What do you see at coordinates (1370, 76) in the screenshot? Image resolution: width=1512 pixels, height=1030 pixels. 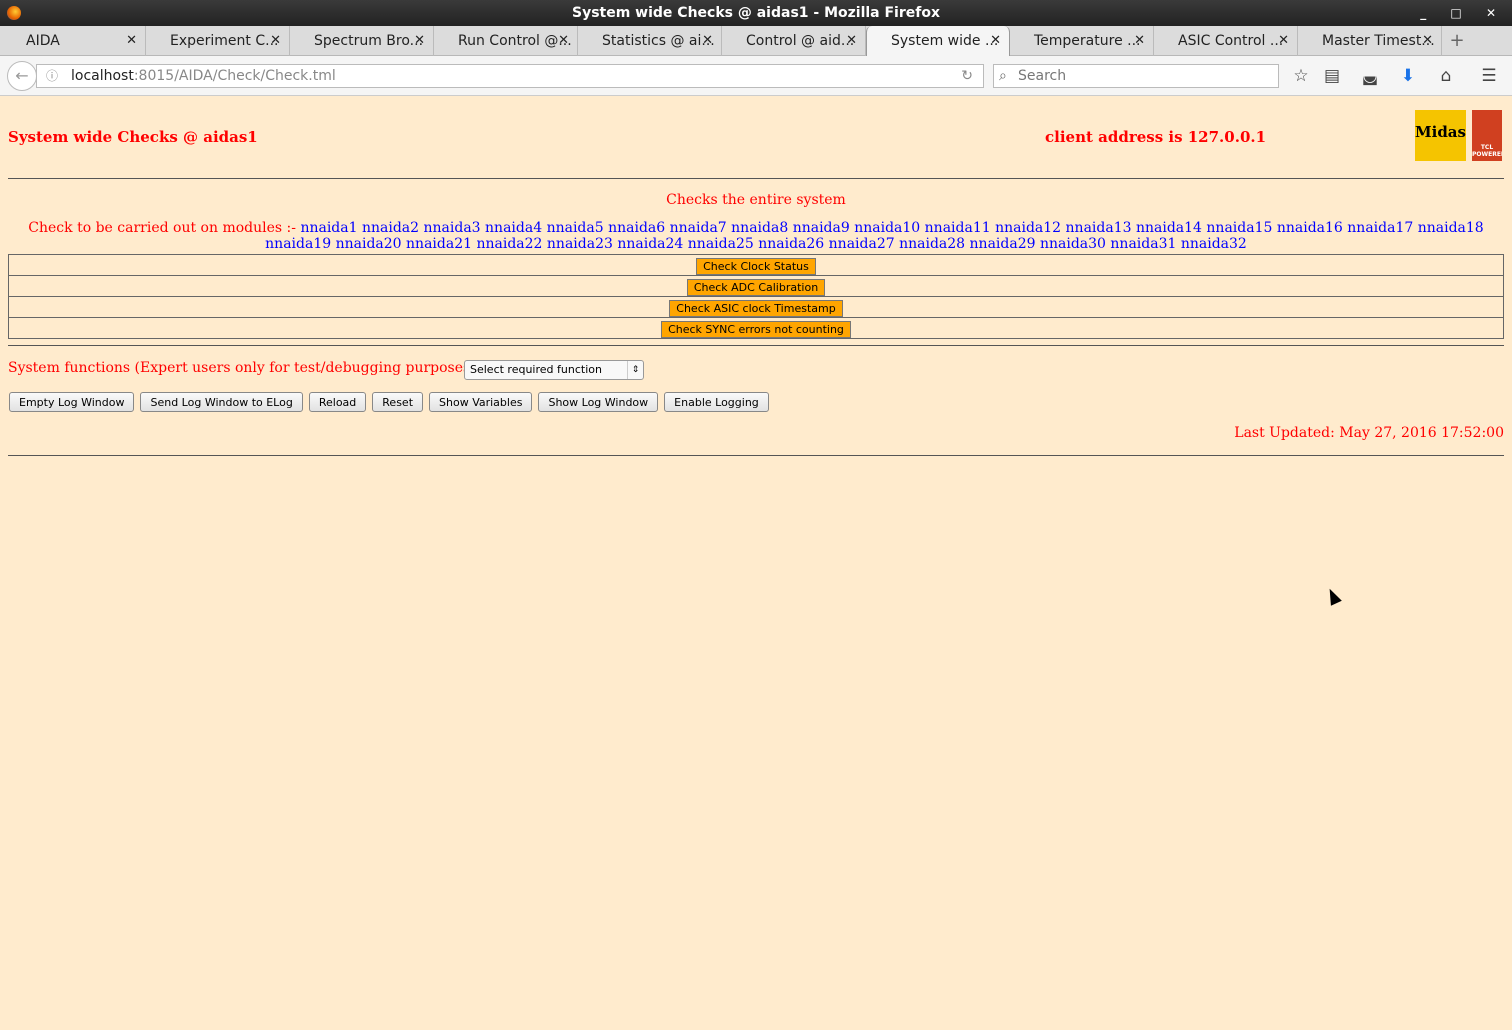 I see `pocket-icon: ◛` at bounding box center [1370, 76].